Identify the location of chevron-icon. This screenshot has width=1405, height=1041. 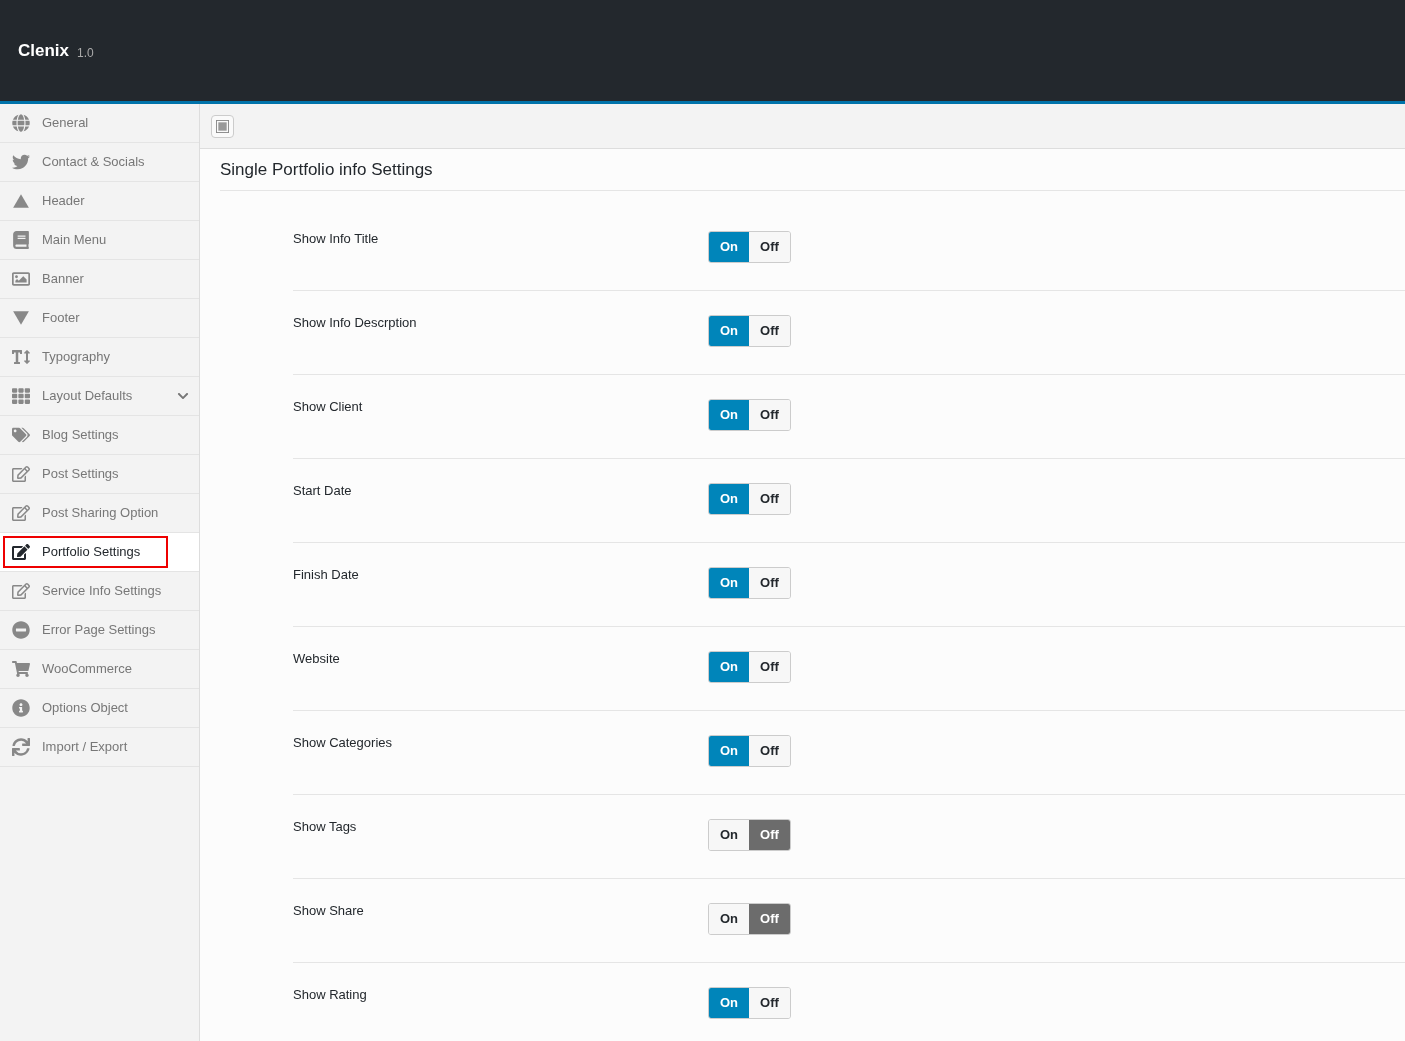
(183, 396).